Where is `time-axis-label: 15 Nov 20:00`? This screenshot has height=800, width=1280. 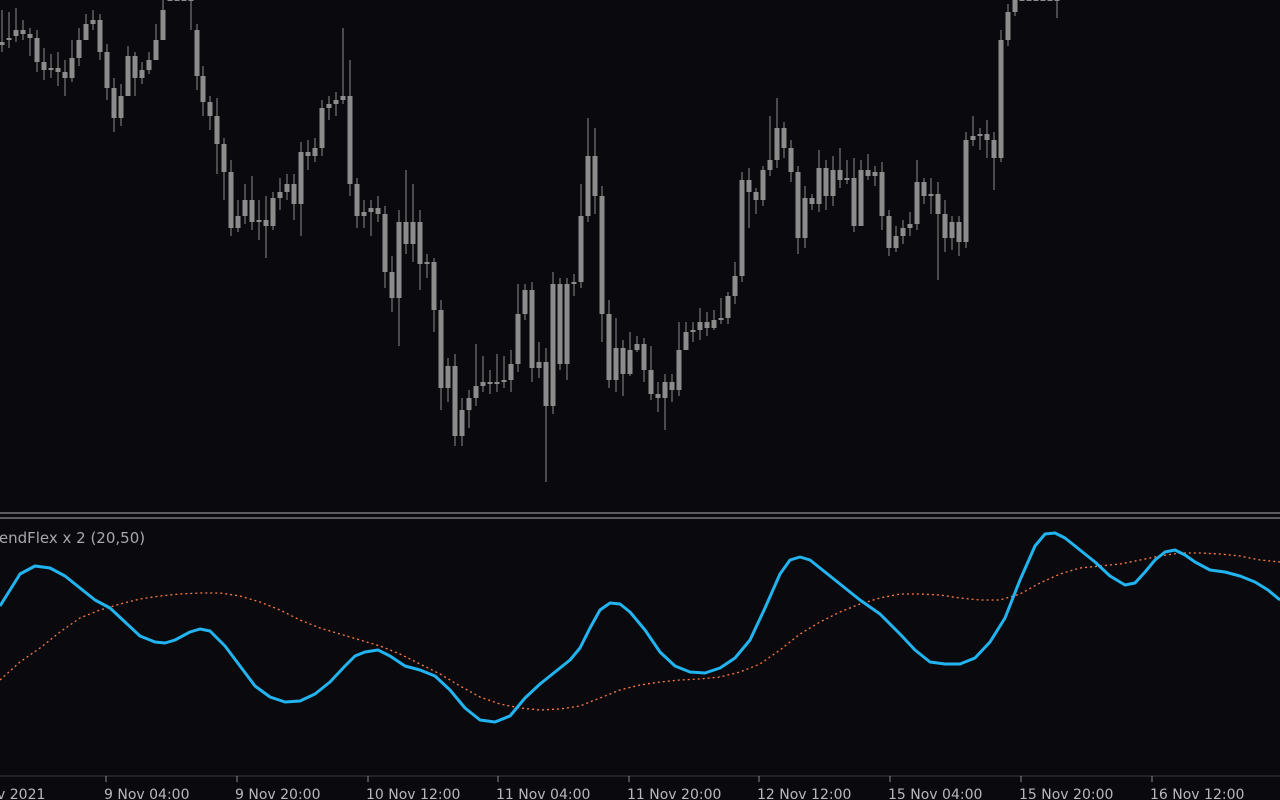 time-axis-label: 15 Nov 20:00 is located at coordinates (1066, 793).